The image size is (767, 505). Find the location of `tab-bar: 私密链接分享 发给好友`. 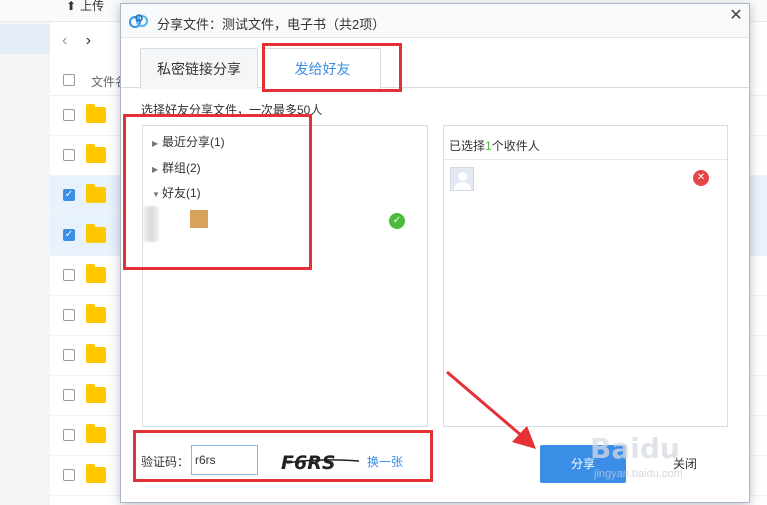

tab-bar: 私密链接分享 发给好友 is located at coordinates (435, 64).